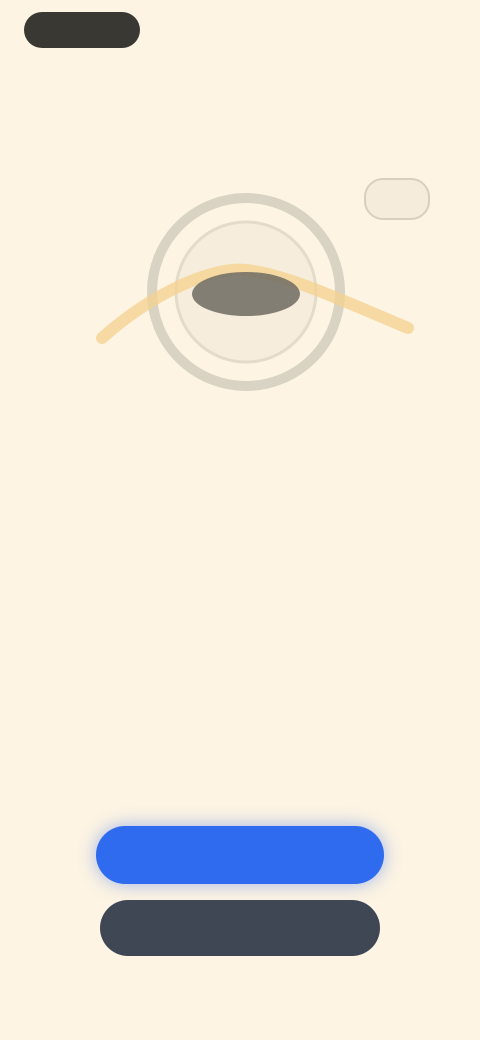  Describe the element at coordinates (240, 855) in the screenshot. I see `primary-action-button` at that location.